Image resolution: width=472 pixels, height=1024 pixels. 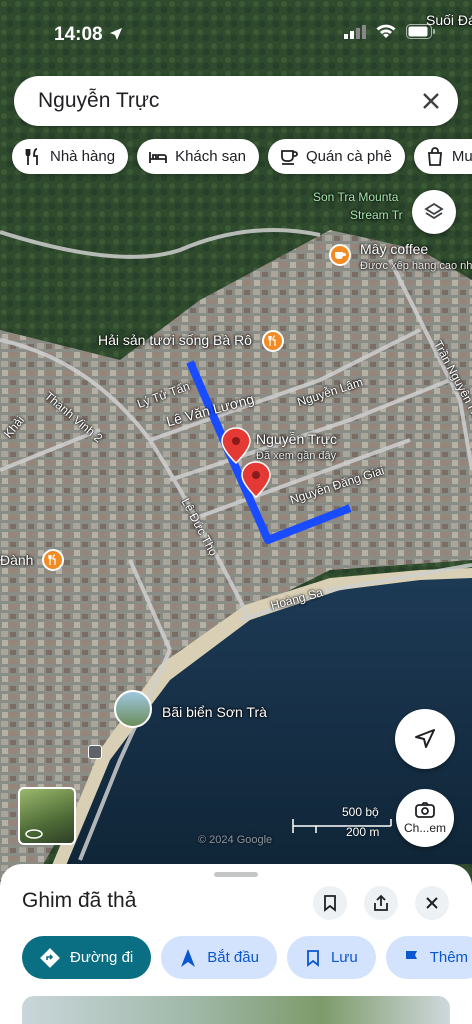 I want to click on chip-restaurants: Nhà hàng, so click(x=70, y=156).